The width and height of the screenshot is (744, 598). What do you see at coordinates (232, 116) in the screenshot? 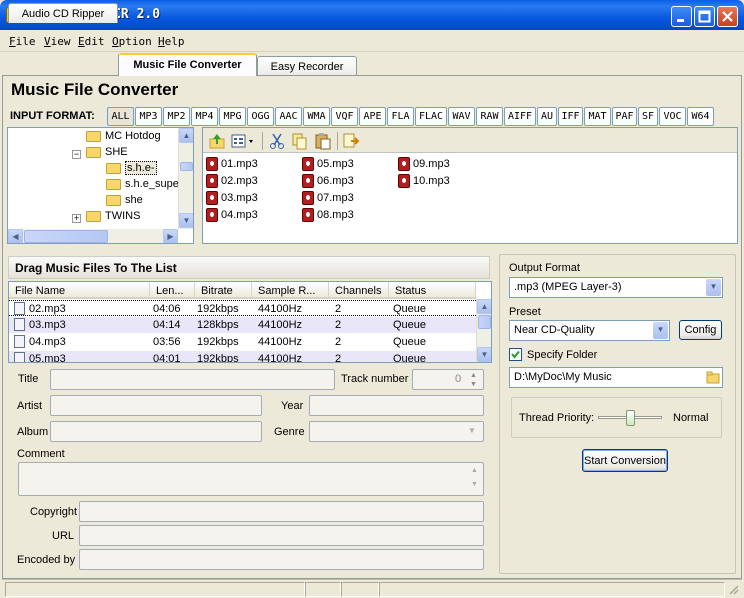
I see `format-button-mpg: MPG` at bounding box center [232, 116].